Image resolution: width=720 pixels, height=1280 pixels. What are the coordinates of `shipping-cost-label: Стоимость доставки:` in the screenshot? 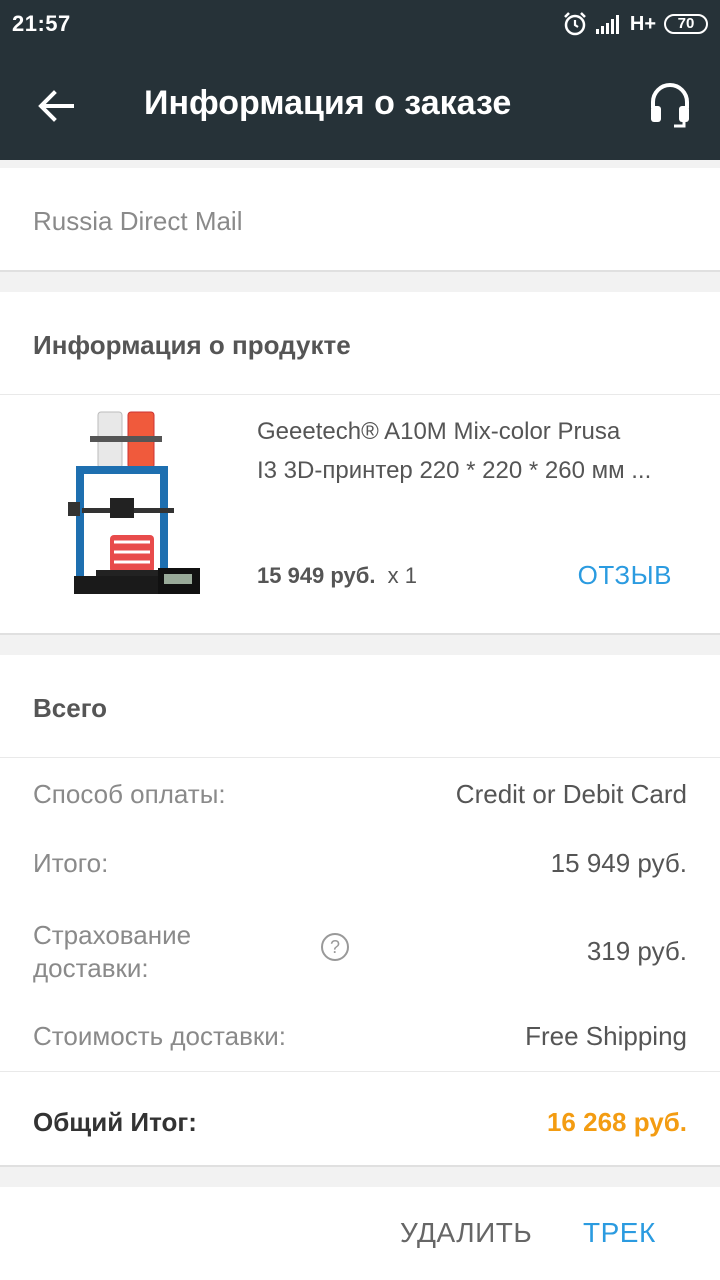 It's located at (160, 1036).